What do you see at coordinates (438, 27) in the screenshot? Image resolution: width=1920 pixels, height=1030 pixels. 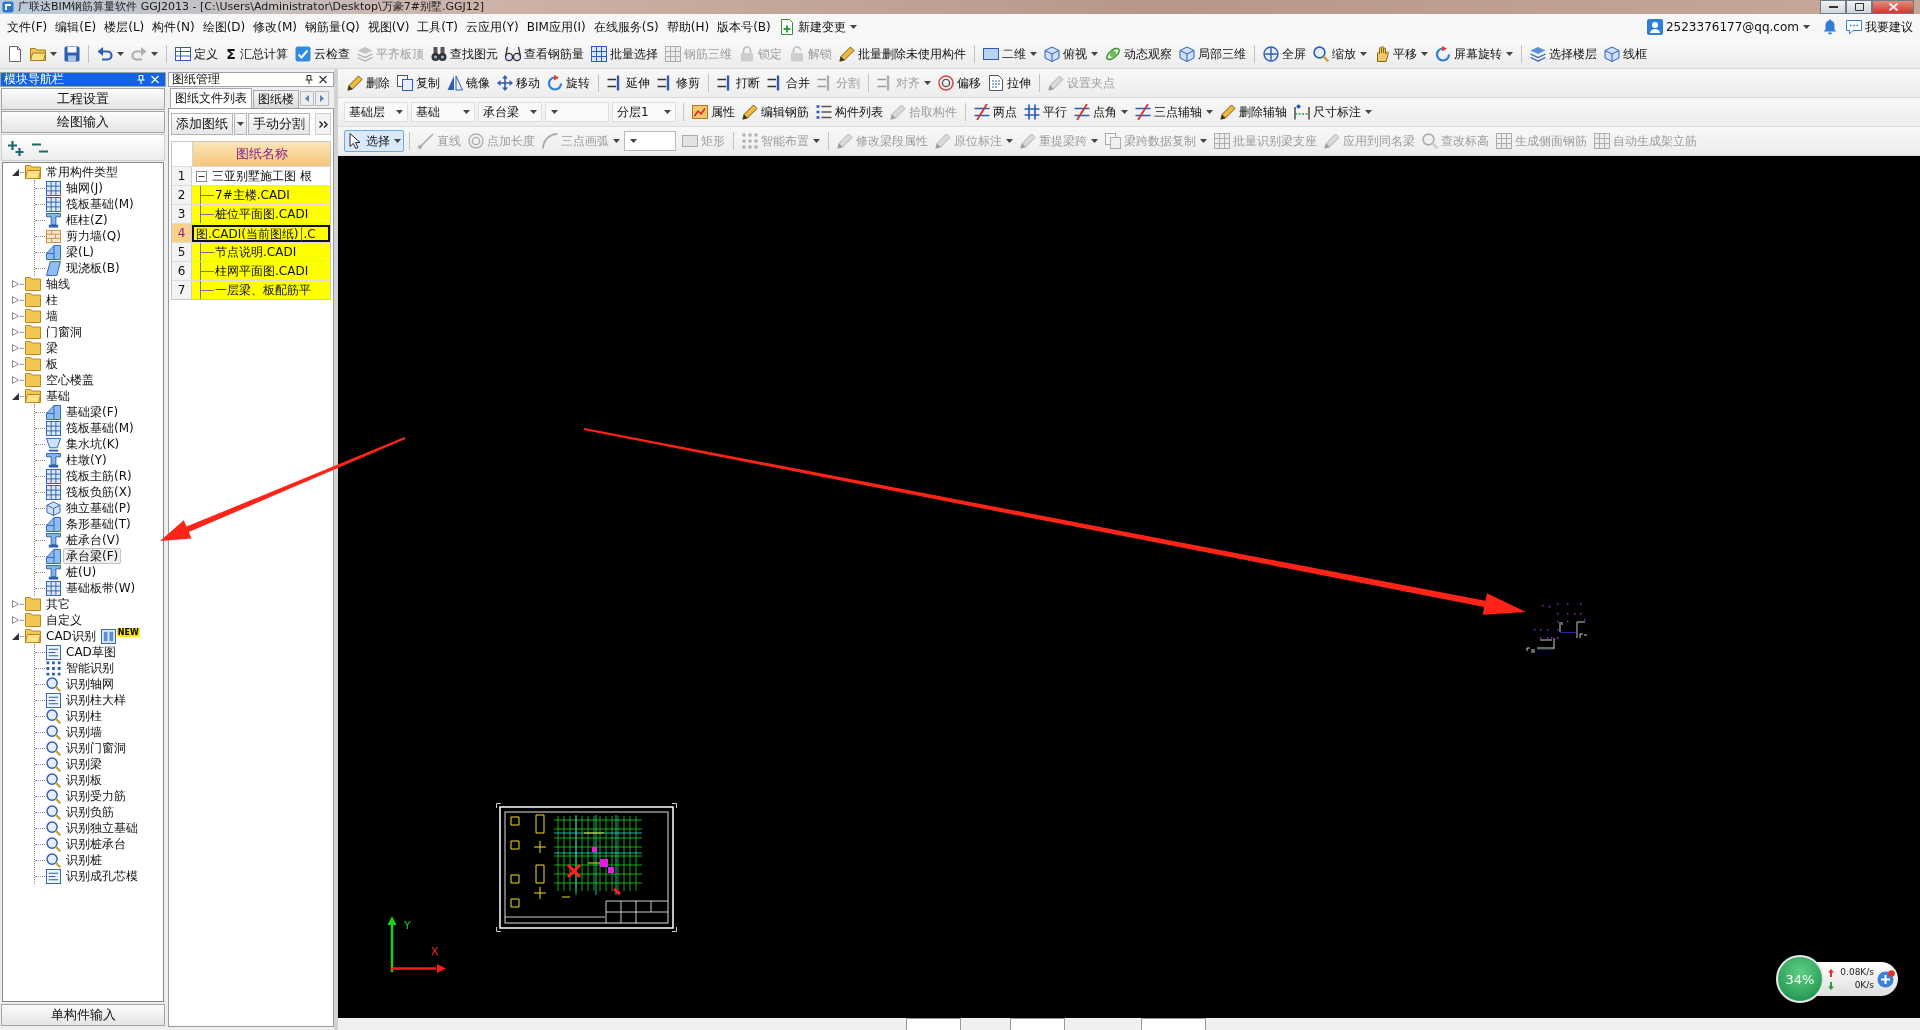 I see `menu-item: 工具(T)` at bounding box center [438, 27].